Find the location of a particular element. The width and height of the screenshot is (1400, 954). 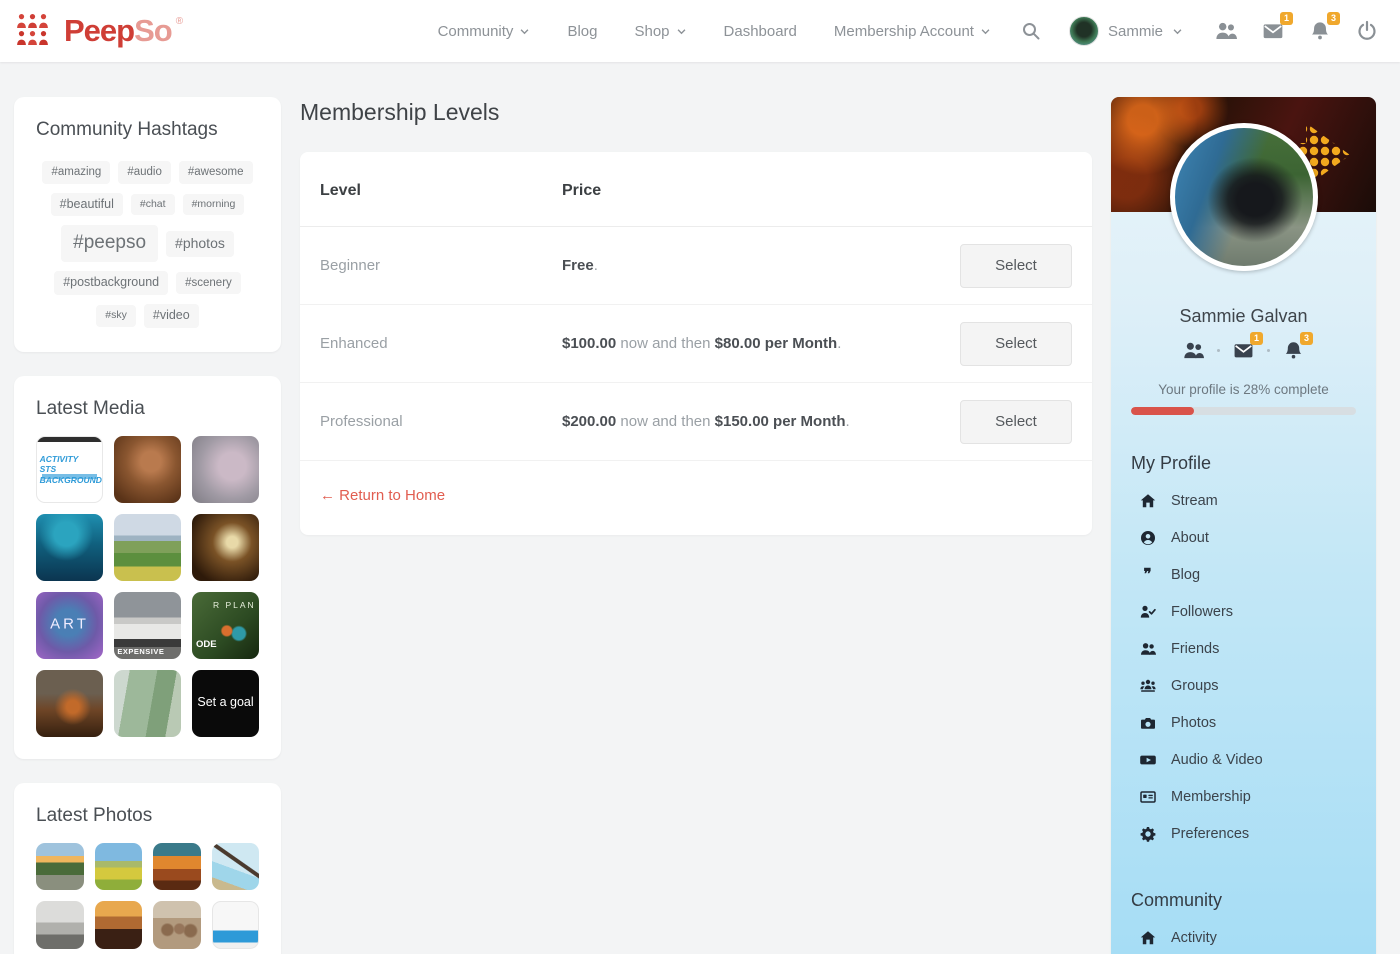

media-thumb-underwater-forest is located at coordinates (69, 547).